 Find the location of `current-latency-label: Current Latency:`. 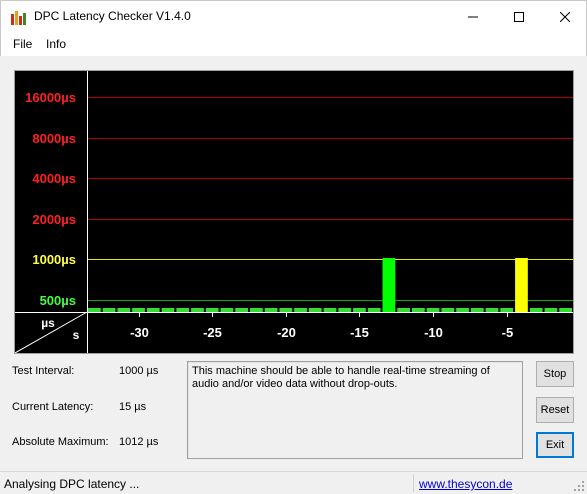

current-latency-label: Current Latency: is located at coordinates (53, 407).